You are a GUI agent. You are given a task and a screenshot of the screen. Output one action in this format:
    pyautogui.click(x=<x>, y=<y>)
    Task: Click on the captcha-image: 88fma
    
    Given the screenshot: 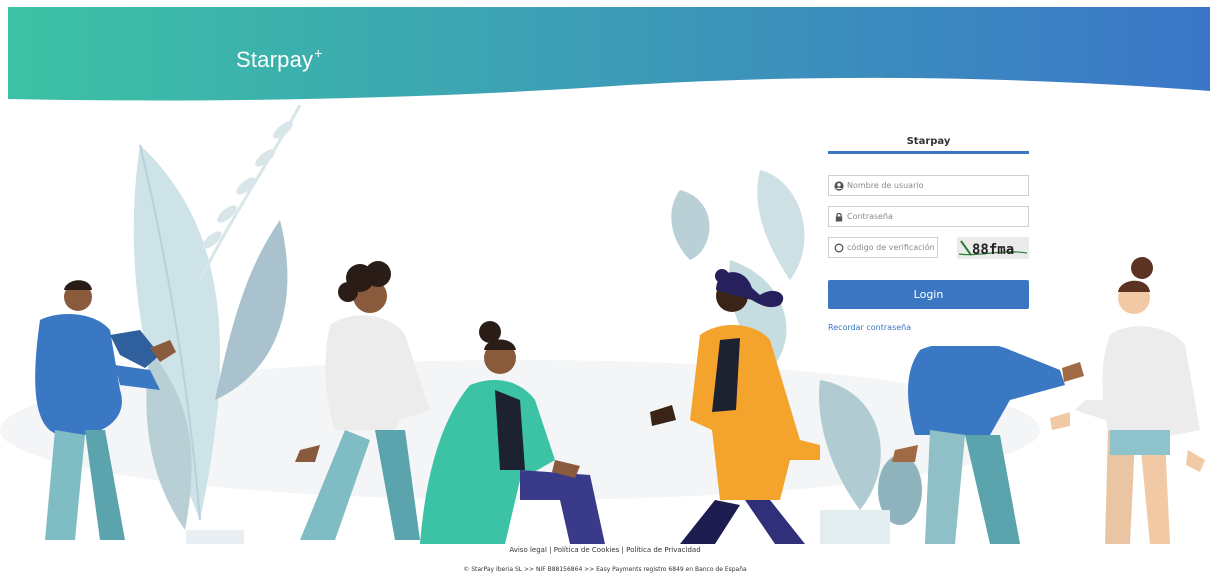 What is the action you would take?
    pyautogui.click(x=993, y=248)
    